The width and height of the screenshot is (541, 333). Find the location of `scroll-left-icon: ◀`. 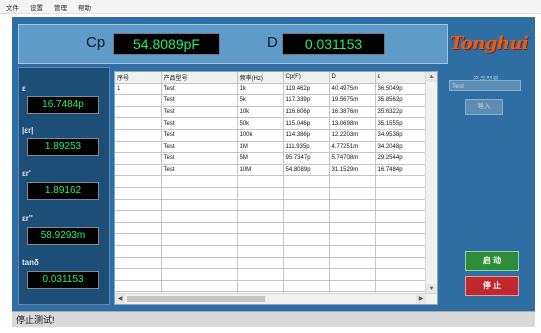

scroll-left-icon: ◀ is located at coordinates (120, 299).